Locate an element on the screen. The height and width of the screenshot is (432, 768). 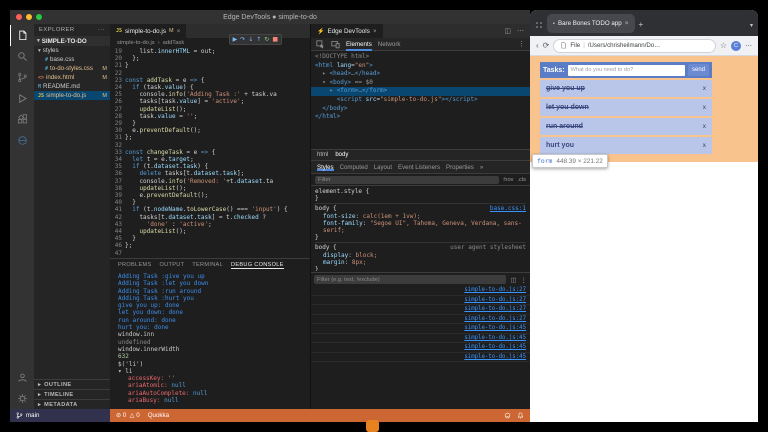
task-item: let you down x is located at coordinates (626, 107).